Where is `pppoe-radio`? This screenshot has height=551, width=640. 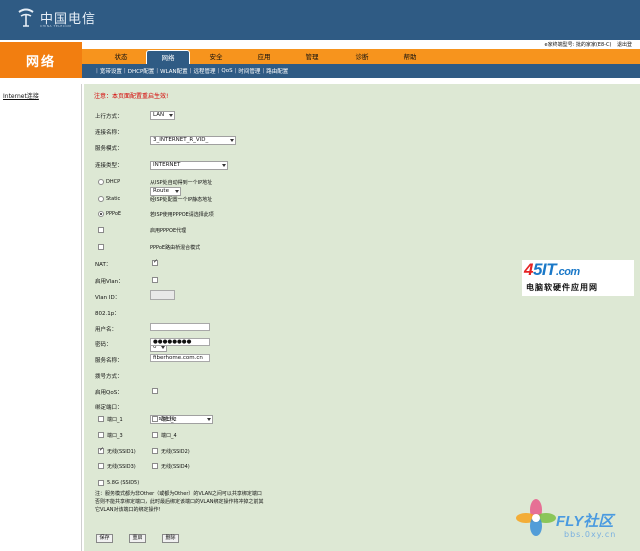
pppoe-radio is located at coordinates (101, 214).